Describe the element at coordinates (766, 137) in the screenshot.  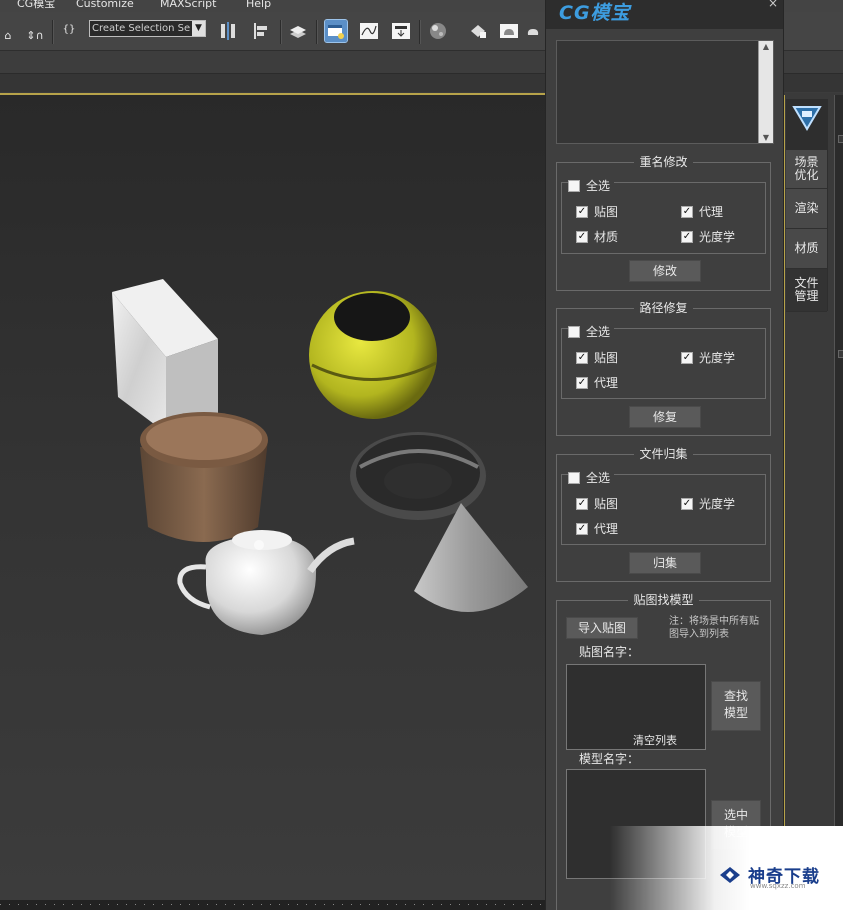
I see `scroll-down-icon: ▼` at that location.